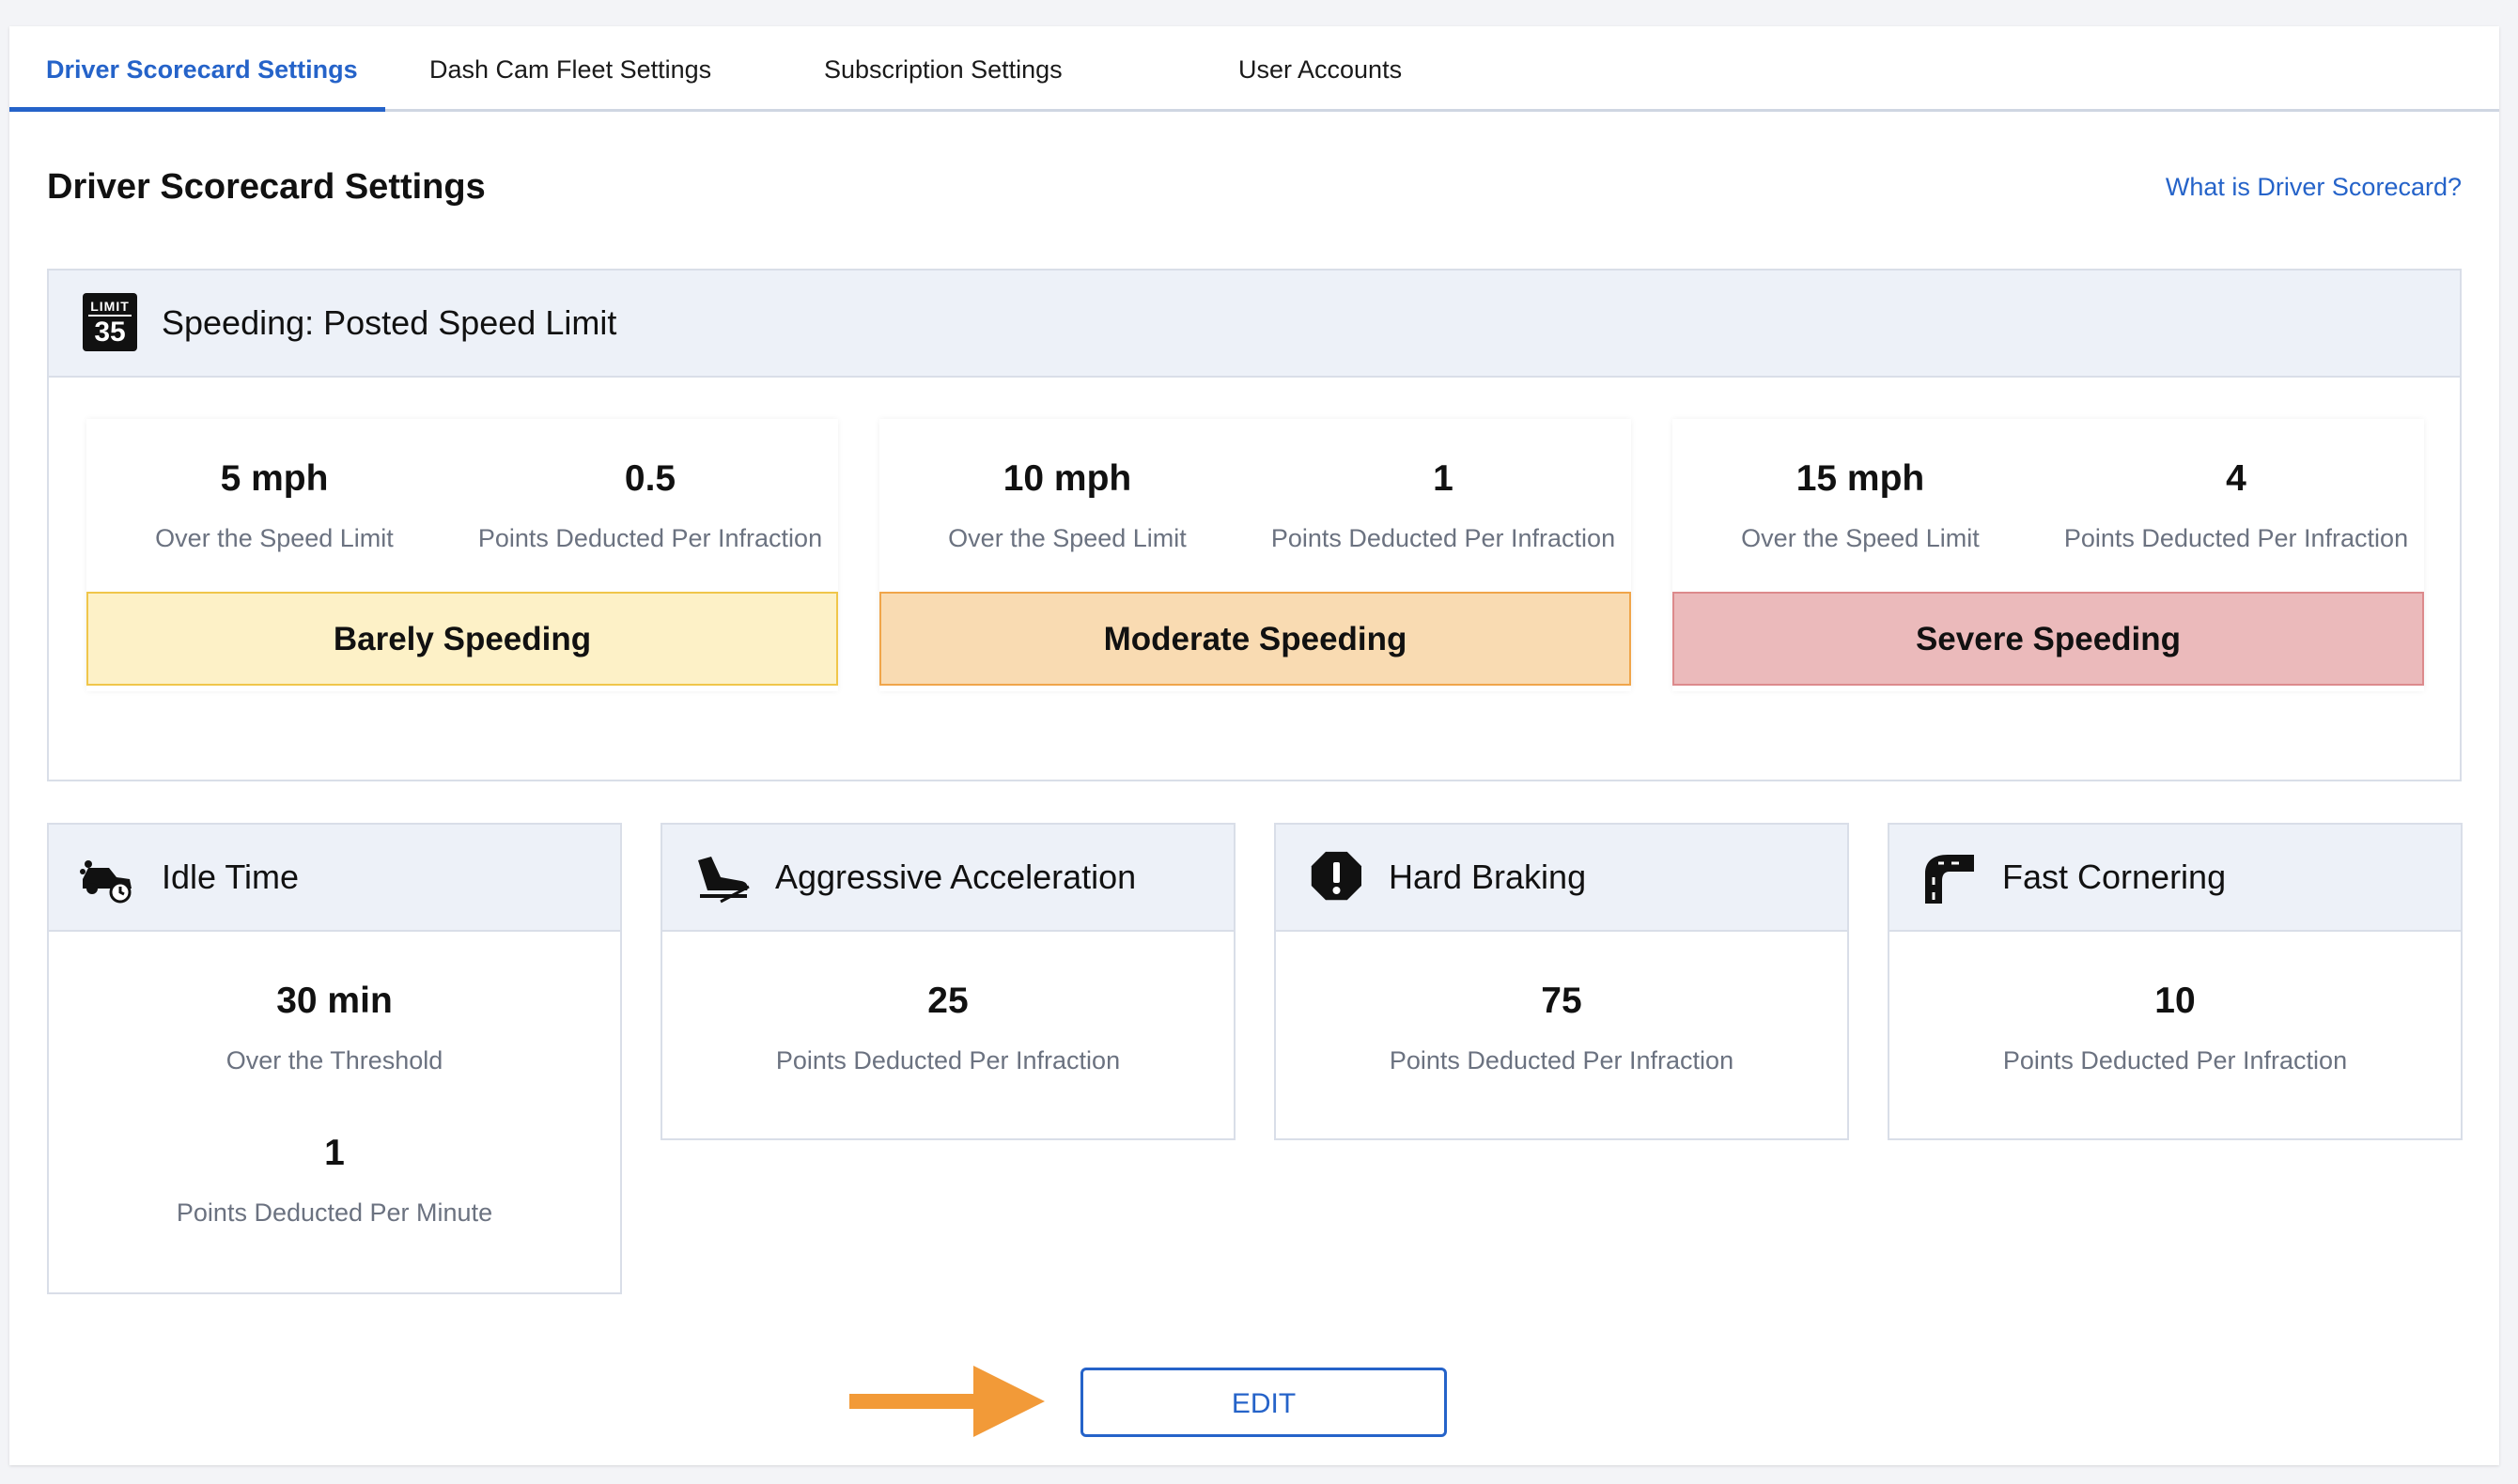 The width and height of the screenshot is (2518, 1484). Describe the element at coordinates (948, 1001) in the screenshot. I see `acceleration-points-value: 25` at that location.